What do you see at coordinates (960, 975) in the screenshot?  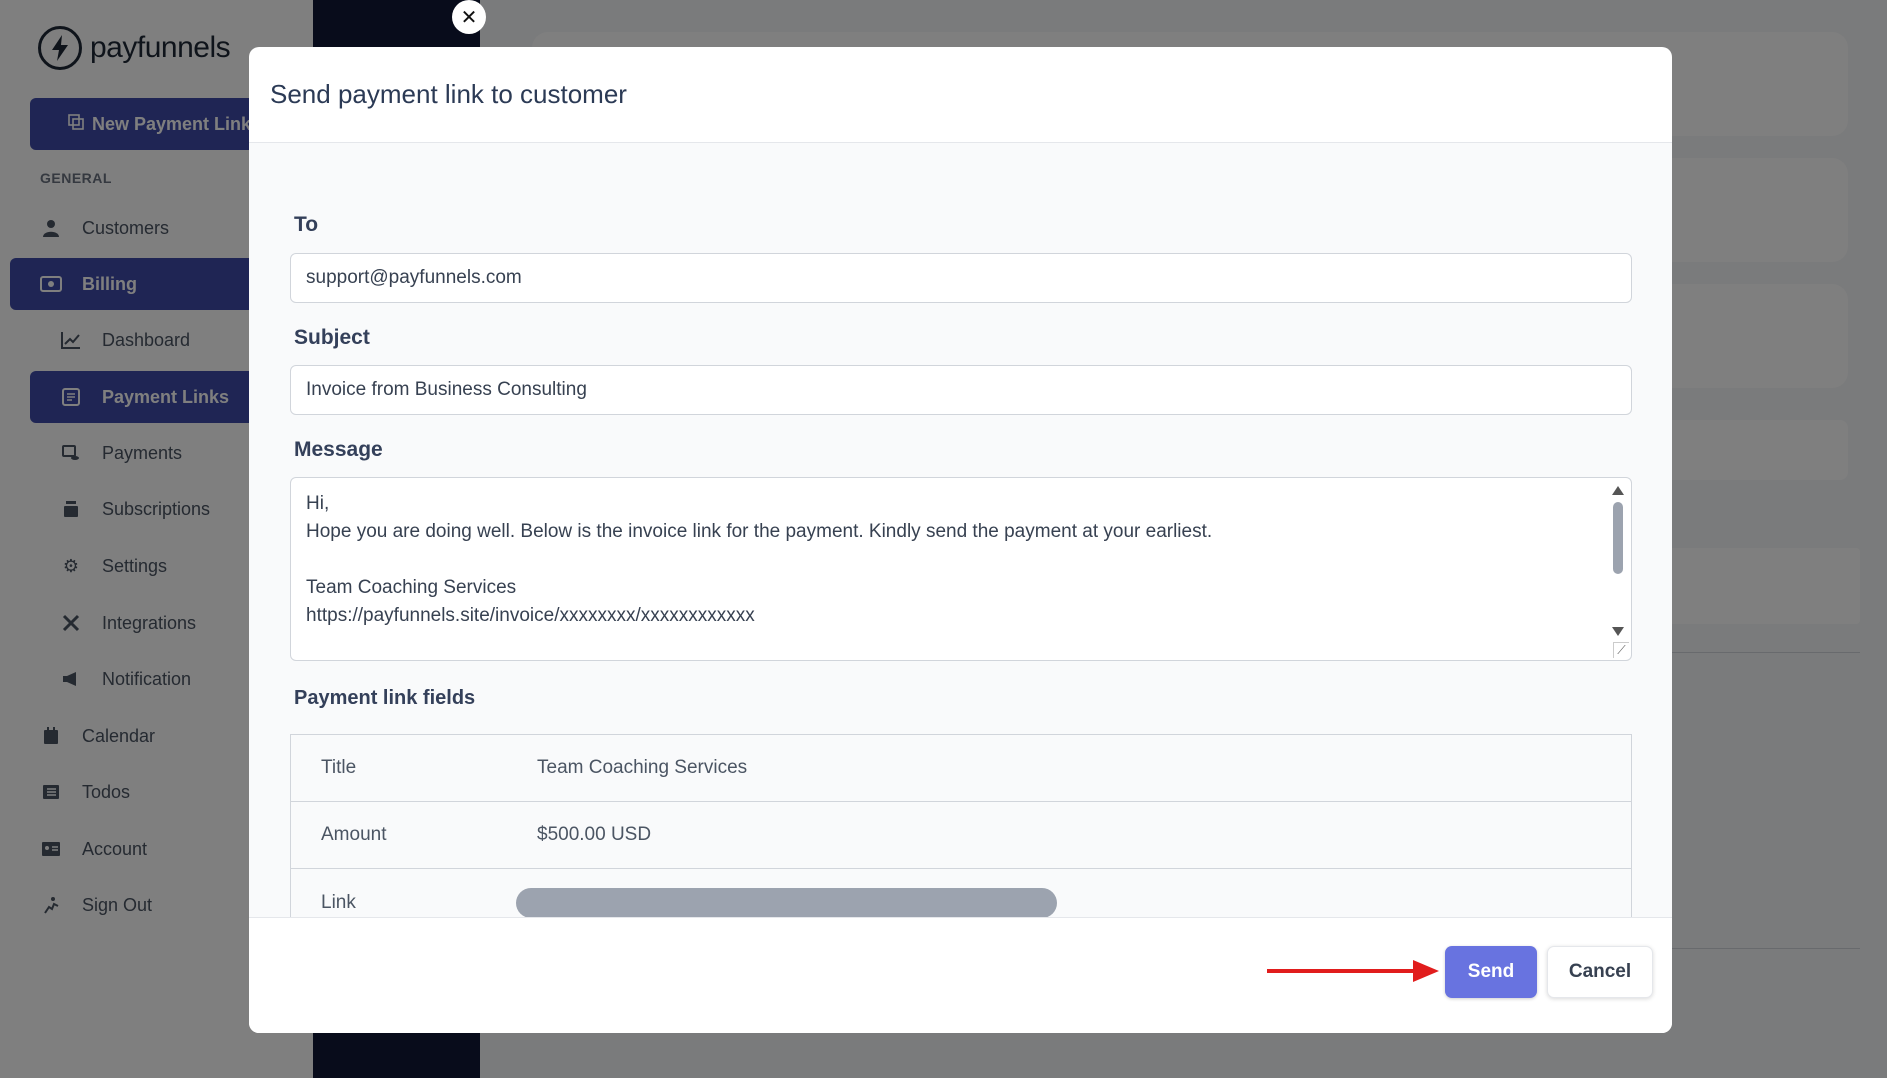 I see `modal-footer: Send Cancel` at bounding box center [960, 975].